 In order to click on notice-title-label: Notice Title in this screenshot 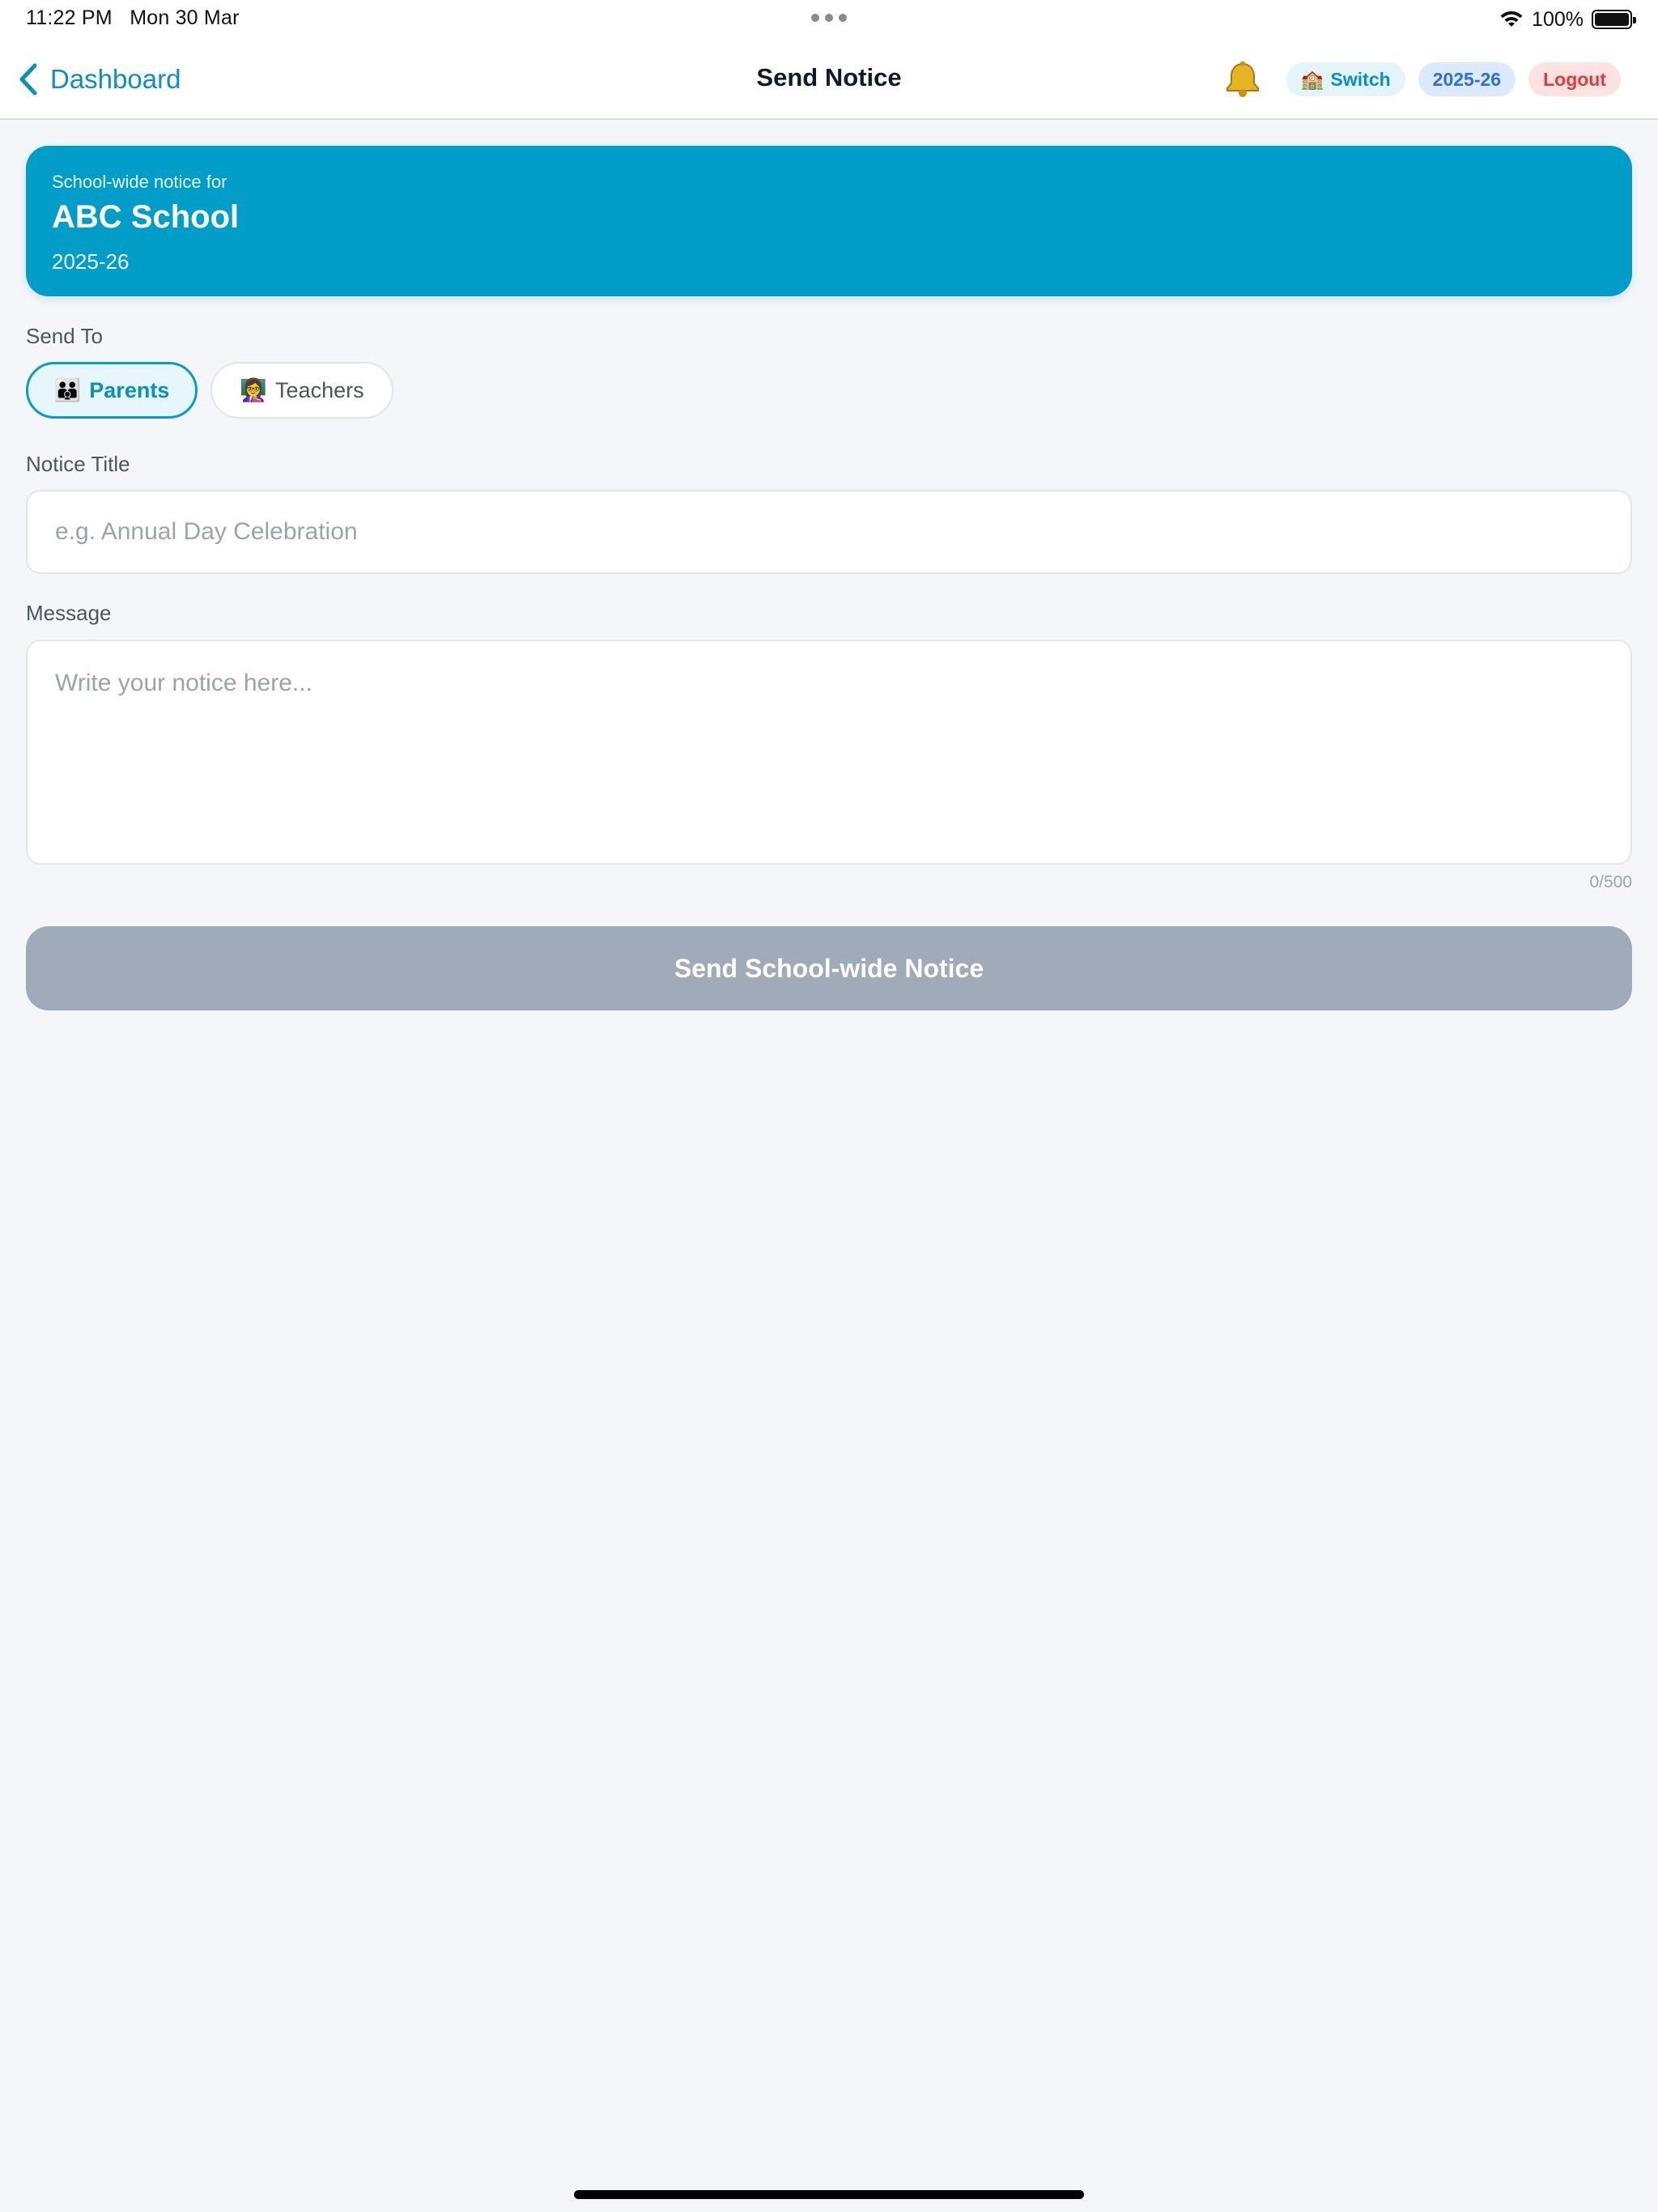, I will do `click(78, 464)`.